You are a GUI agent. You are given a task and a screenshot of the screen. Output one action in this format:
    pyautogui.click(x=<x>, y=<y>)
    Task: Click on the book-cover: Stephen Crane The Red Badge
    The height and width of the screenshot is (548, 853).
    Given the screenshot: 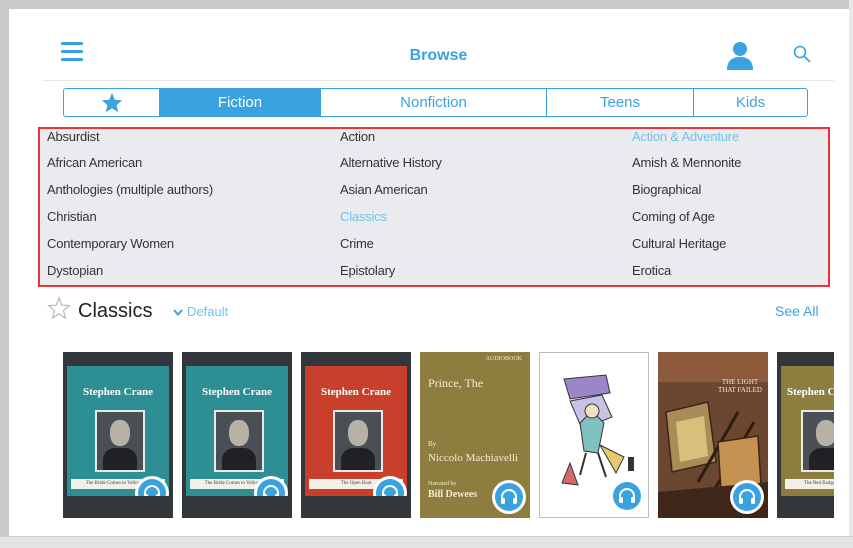 What is the action you would take?
    pyautogui.click(x=805, y=435)
    